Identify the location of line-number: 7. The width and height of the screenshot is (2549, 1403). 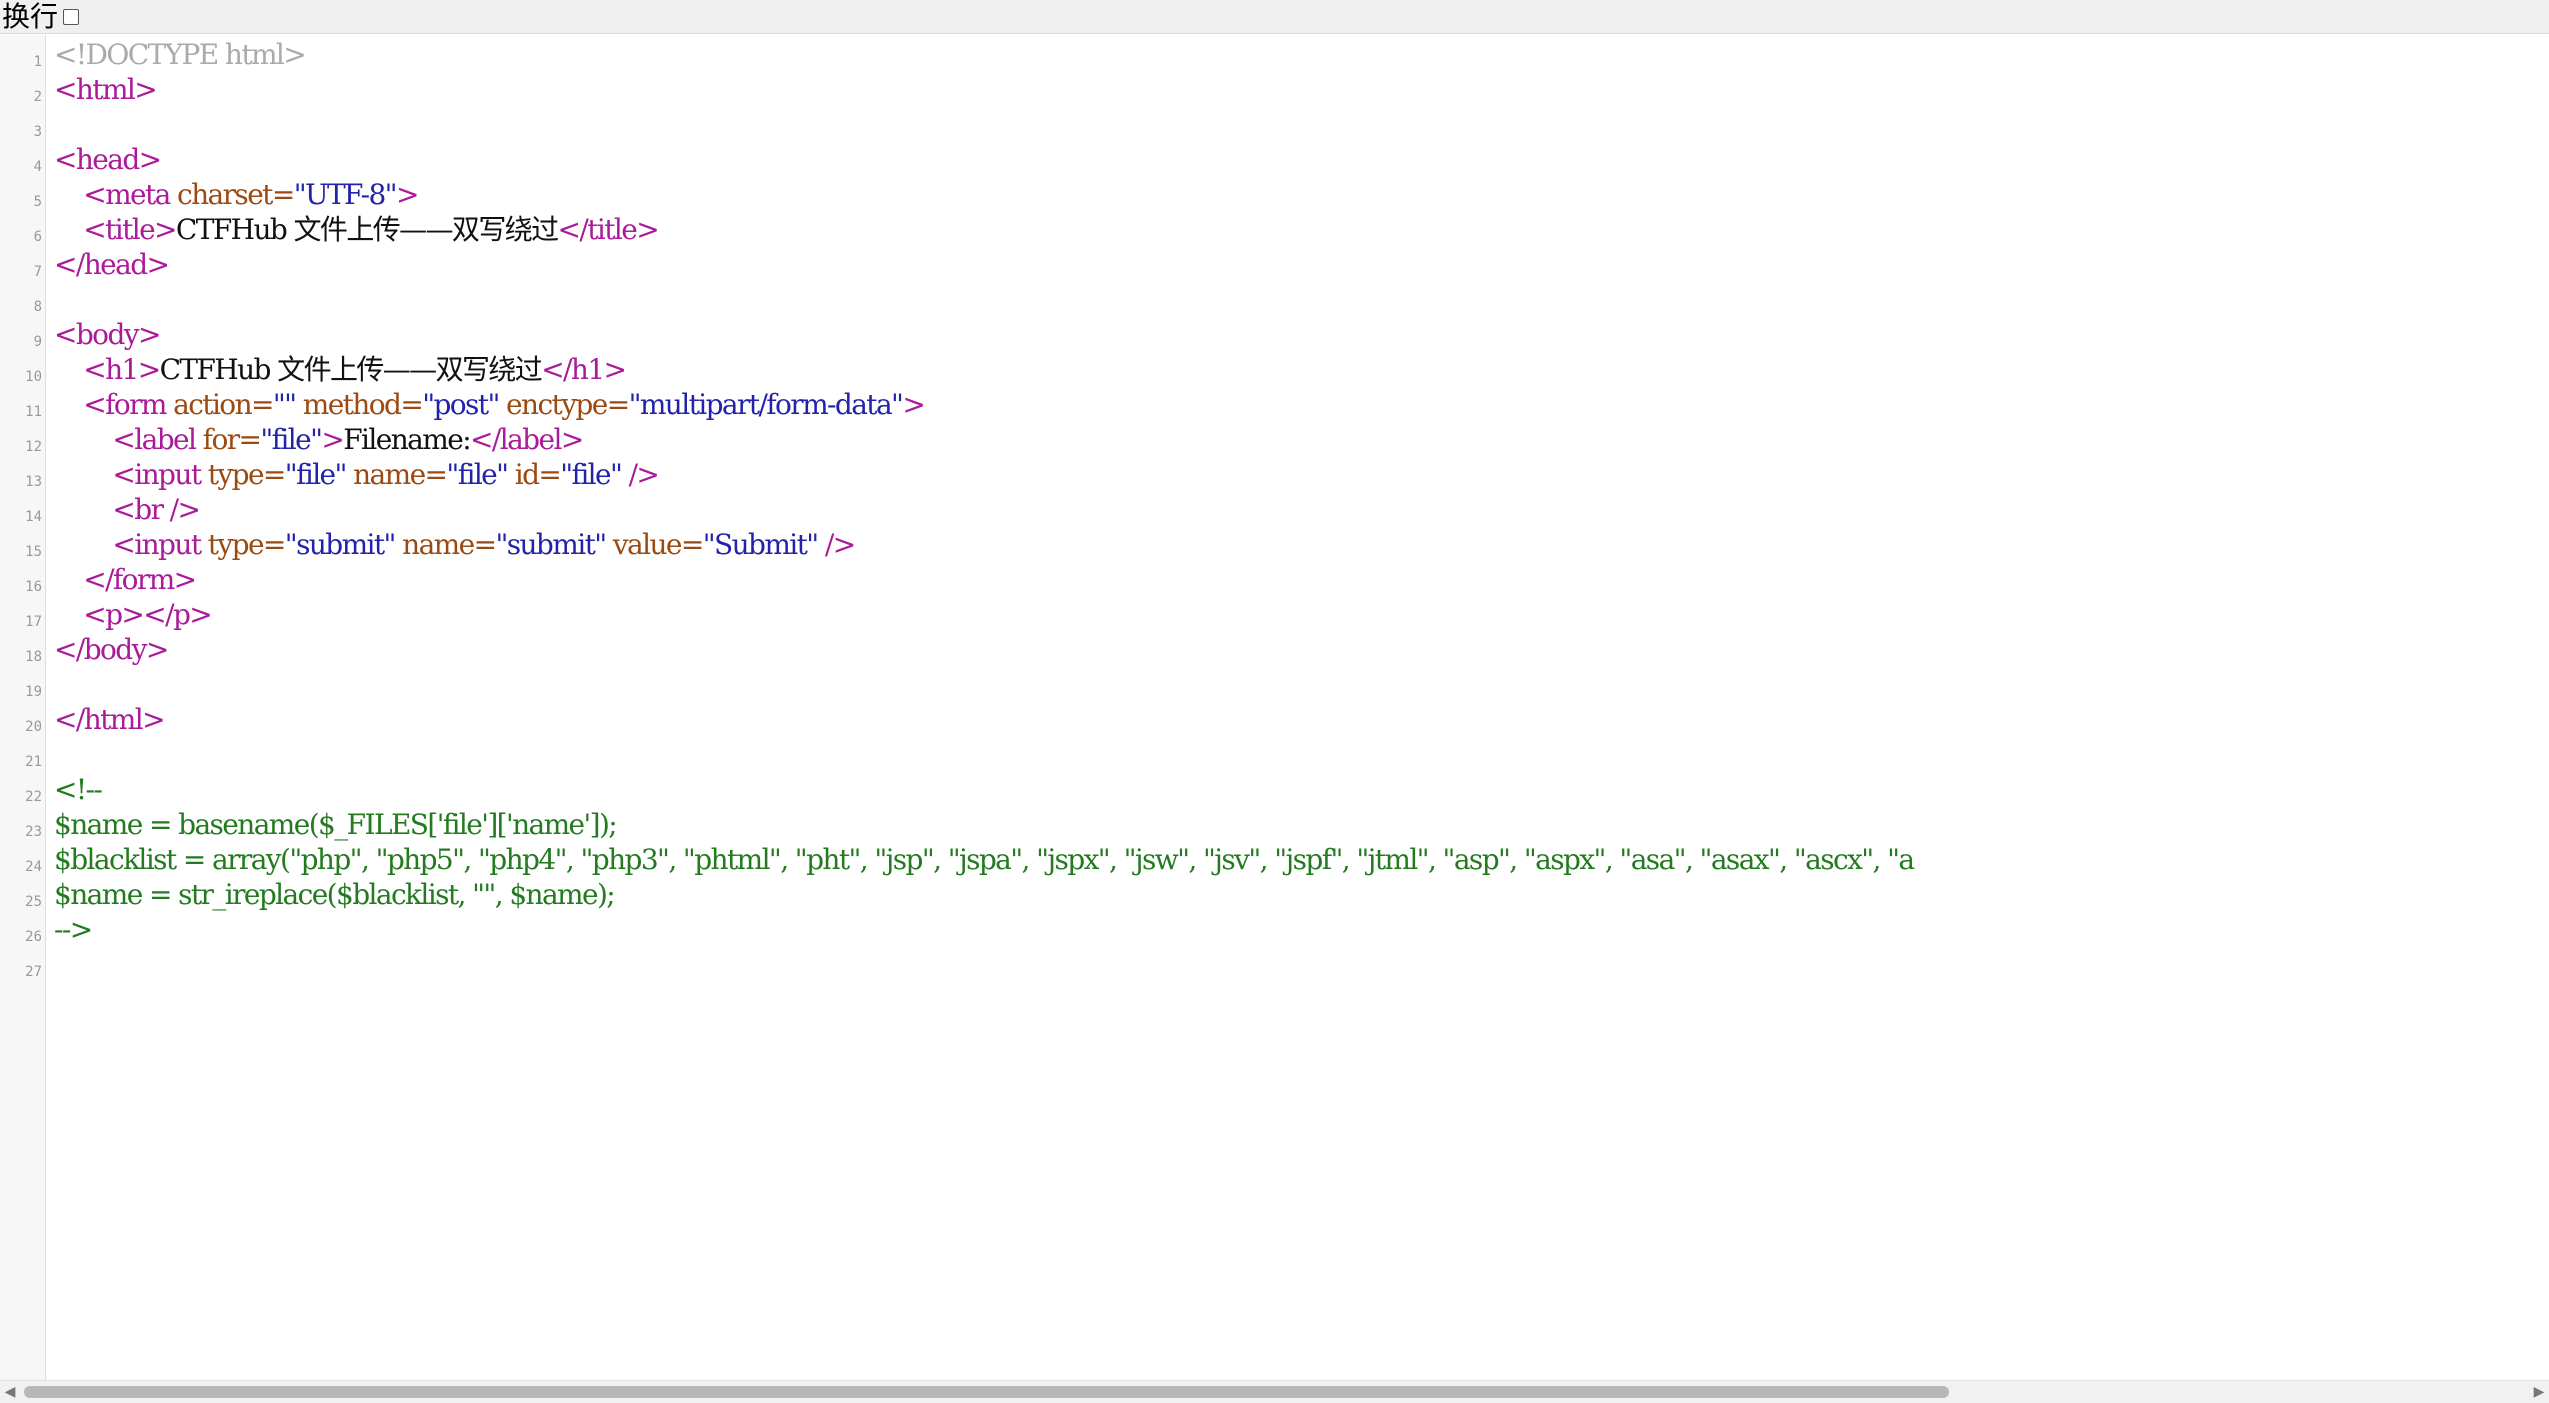
(37, 272).